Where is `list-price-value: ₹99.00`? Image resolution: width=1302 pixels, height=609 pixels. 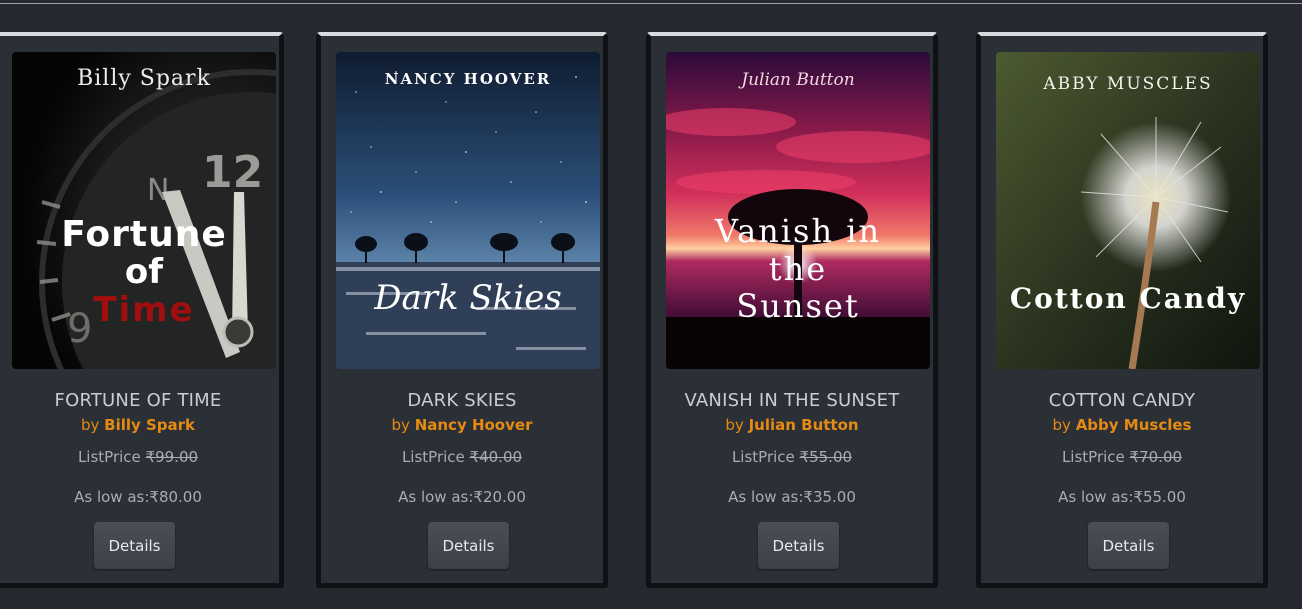 list-price-value: ₹99.00 is located at coordinates (172, 457).